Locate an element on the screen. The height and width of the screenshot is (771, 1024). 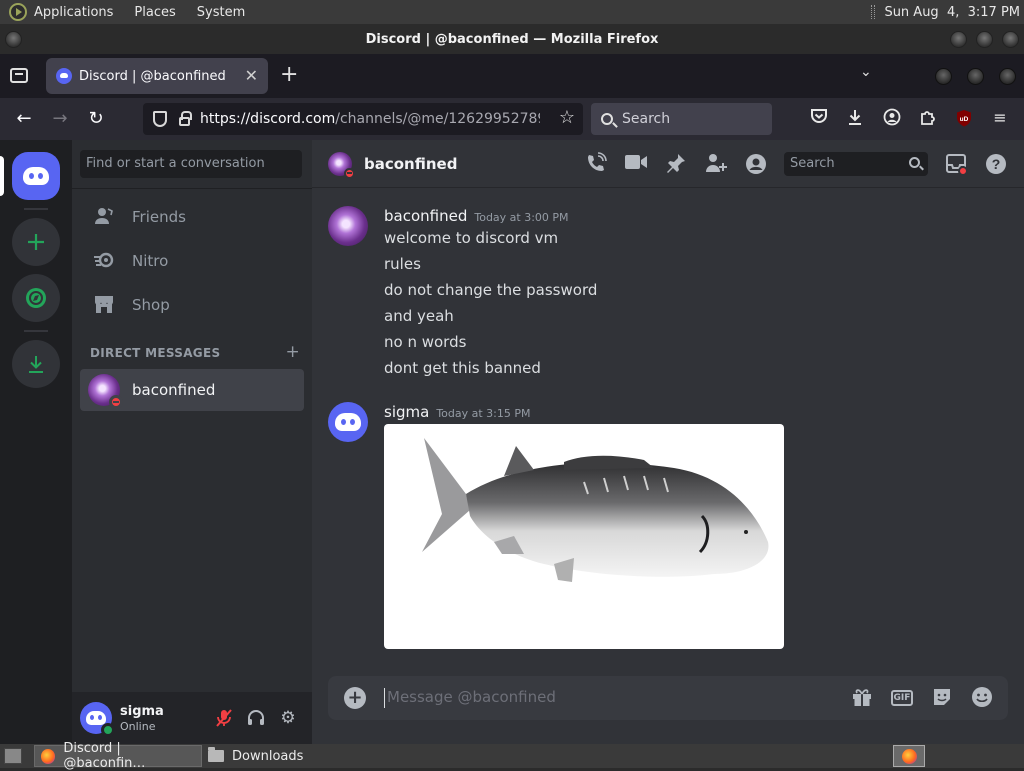
message-author: baconfined is located at coordinates (425, 216).